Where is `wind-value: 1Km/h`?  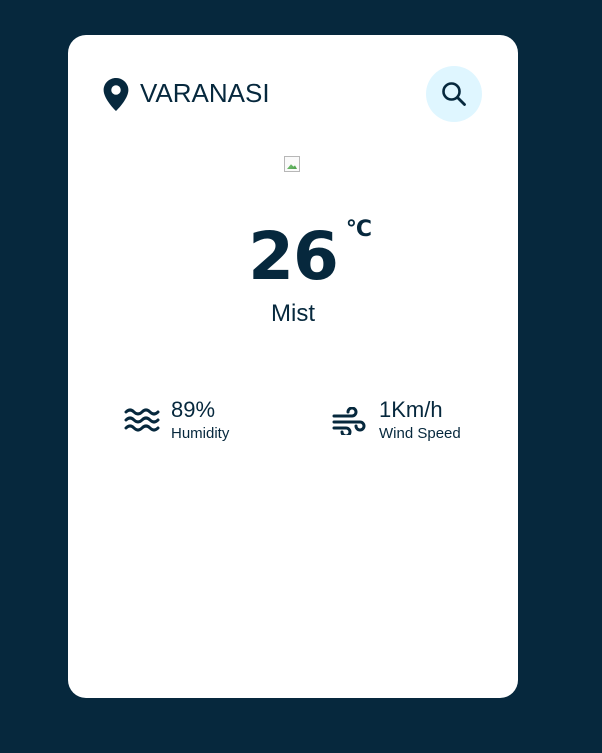 wind-value: 1Km/h is located at coordinates (411, 409).